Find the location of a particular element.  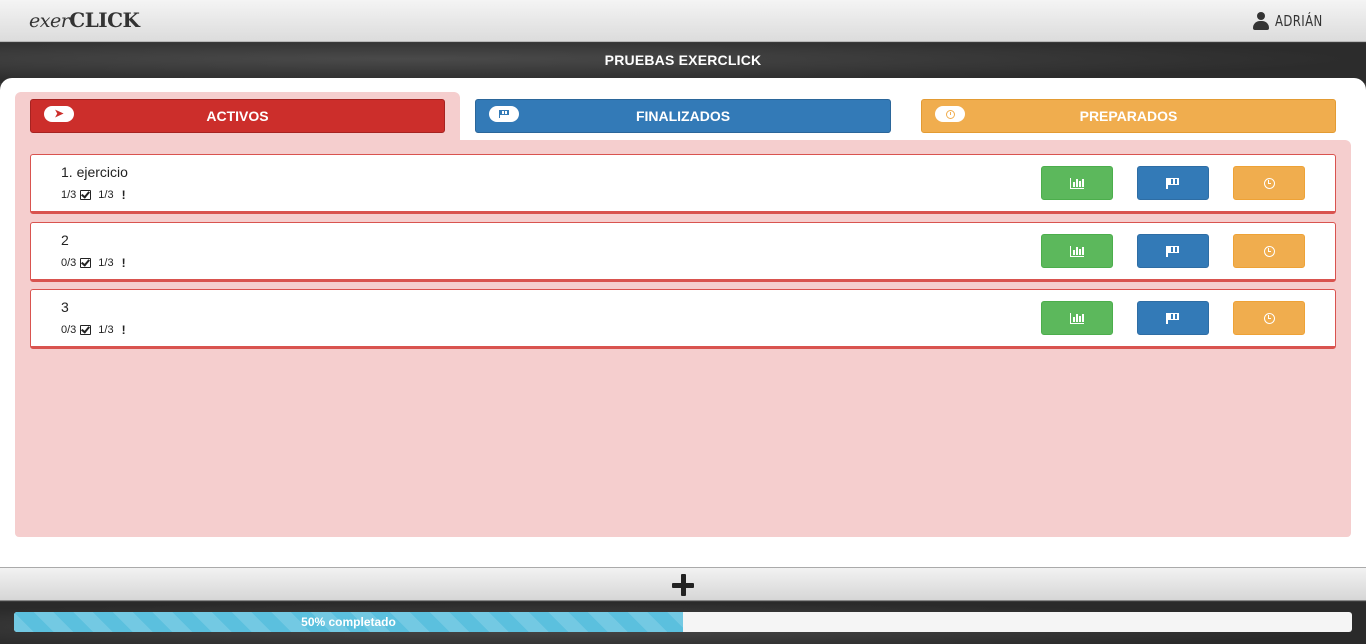

tab-preparados-label: PREPARADOS is located at coordinates (1128, 116).